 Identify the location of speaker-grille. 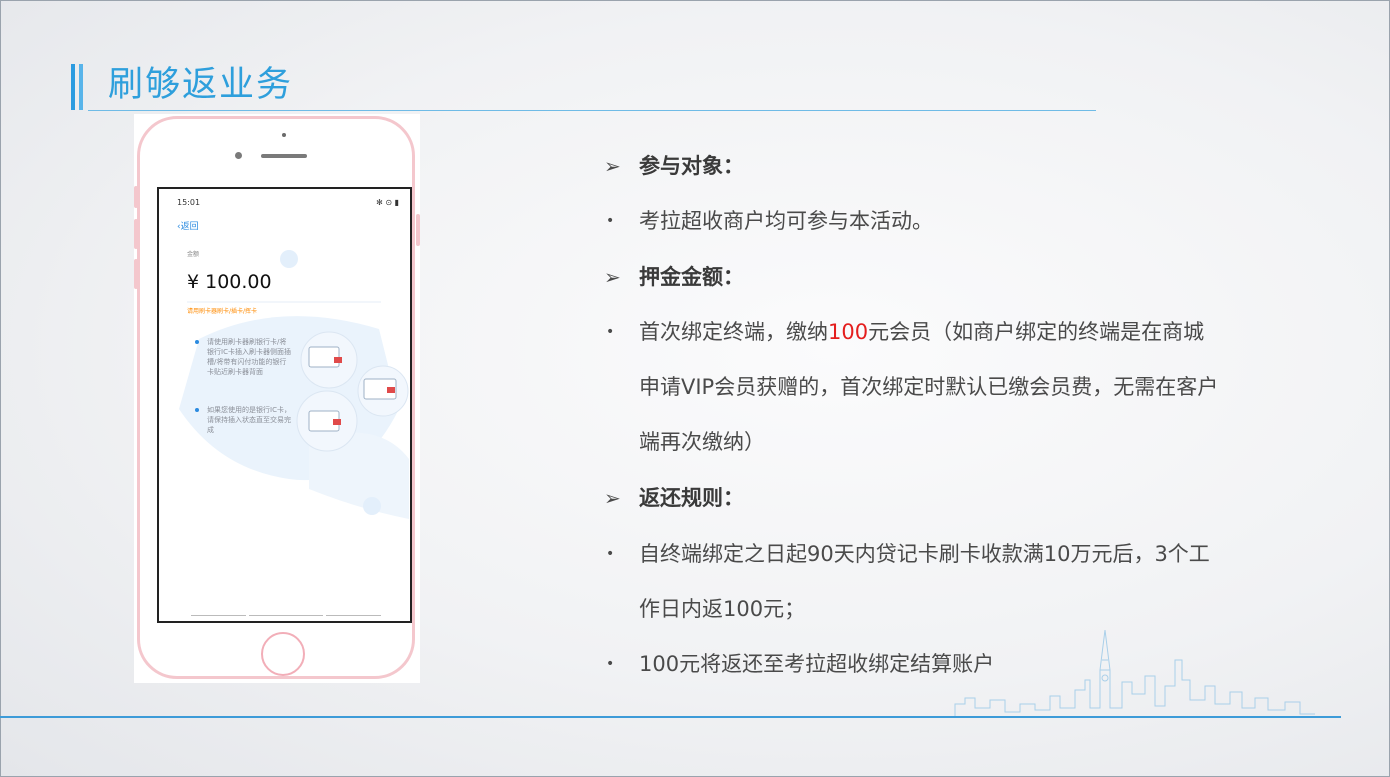
(284, 156).